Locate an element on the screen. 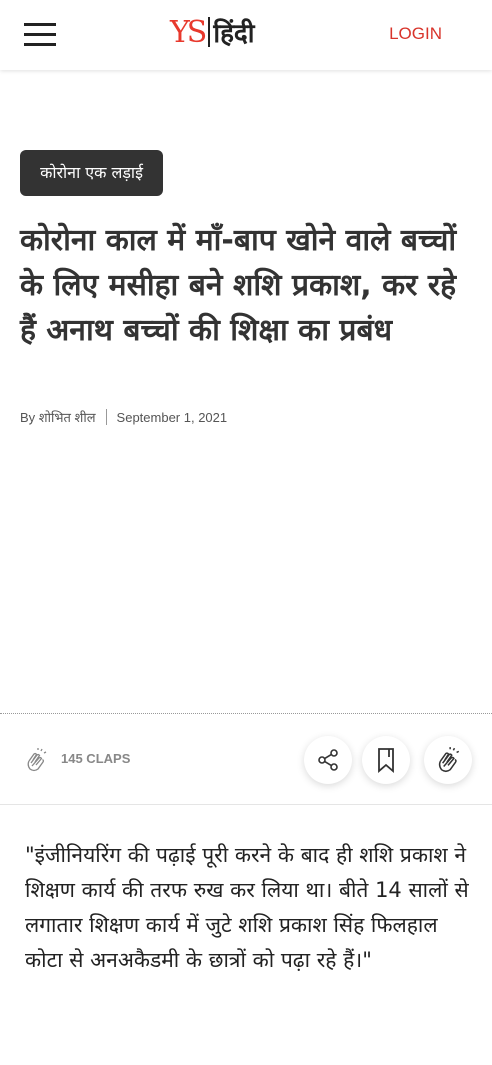  logo-ys: YS is located at coordinates (188, 32).